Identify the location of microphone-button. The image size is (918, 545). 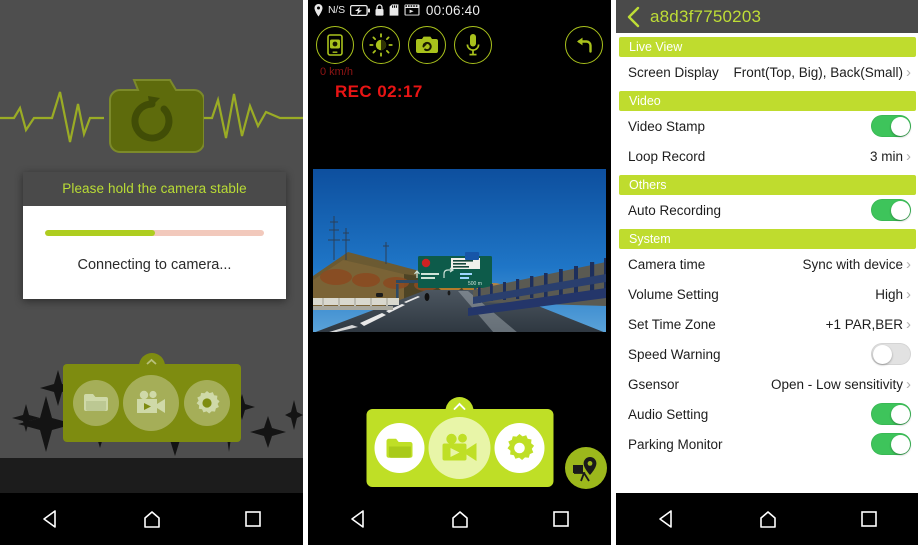
(473, 45).